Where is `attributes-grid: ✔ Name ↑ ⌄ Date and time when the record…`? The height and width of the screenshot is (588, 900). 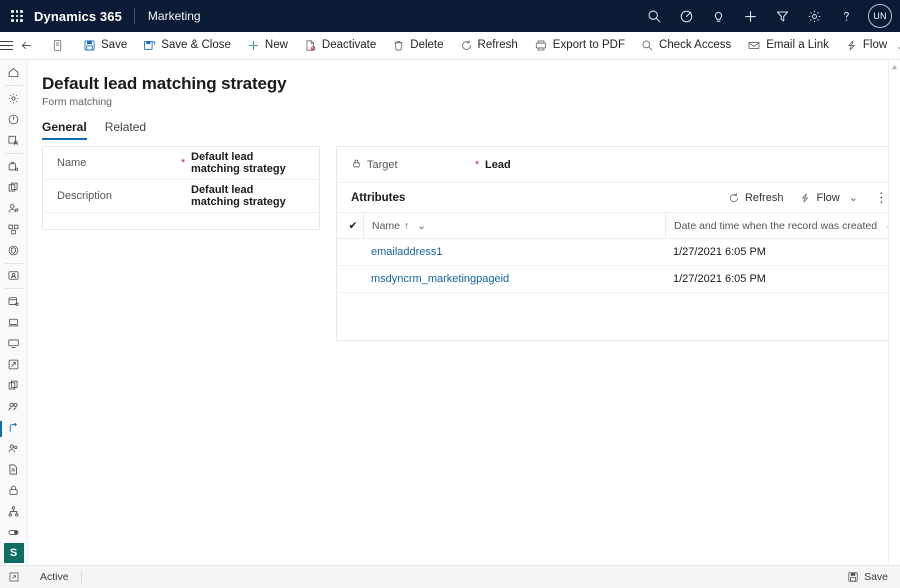 attributes-grid: ✔ Name ↑ ⌄ Date and time when the record… is located at coordinates (618, 276).